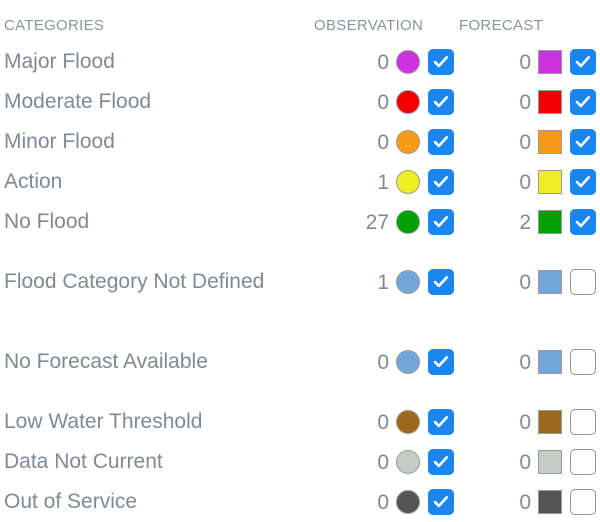 Image resolution: width=600 pixels, height=522 pixels. What do you see at coordinates (33, 181) in the screenshot?
I see `category-label: Action` at bounding box center [33, 181].